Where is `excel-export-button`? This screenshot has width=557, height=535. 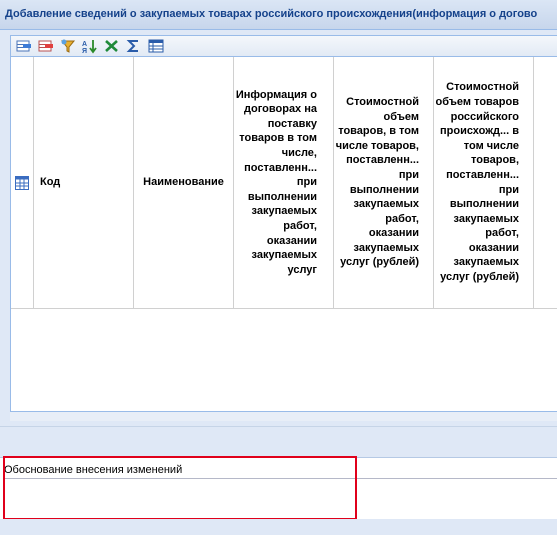
excel-export-button is located at coordinates (112, 46).